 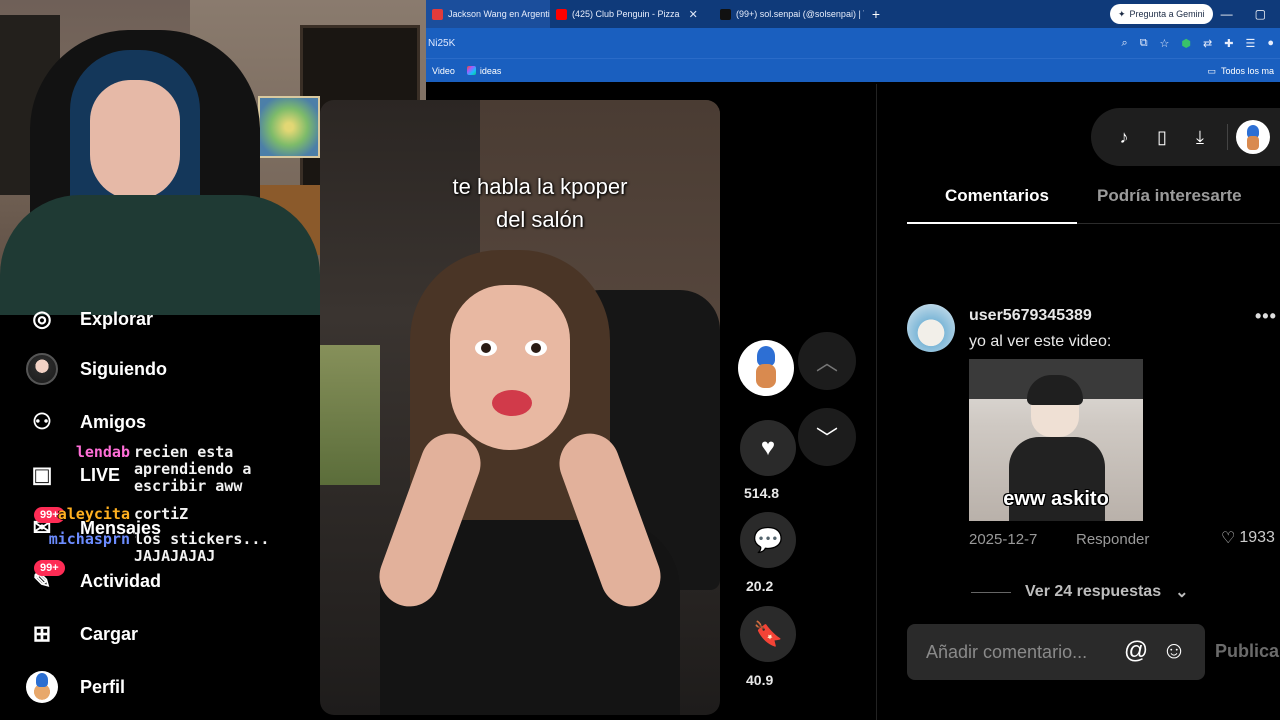 I want to click on sidebar-item-explorar: ◎ Explorar, so click(x=89, y=319).